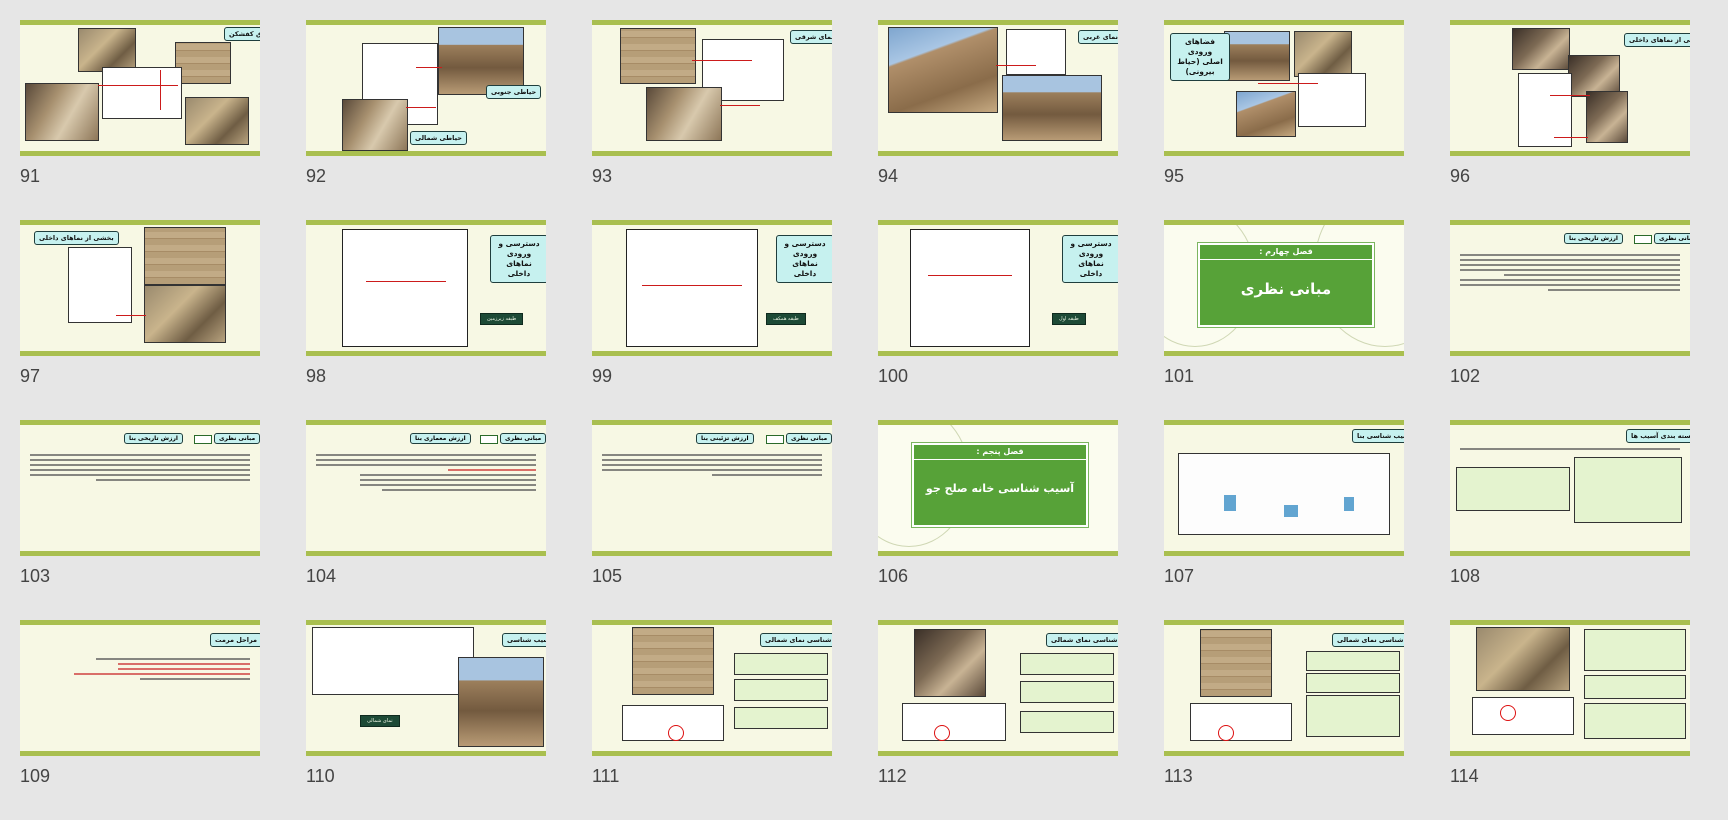 The width and height of the screenshot is (1728, 820). I want to click on slide-thumbnail: آسیب شناسی نمای شمالی 110, so click(426, 720).